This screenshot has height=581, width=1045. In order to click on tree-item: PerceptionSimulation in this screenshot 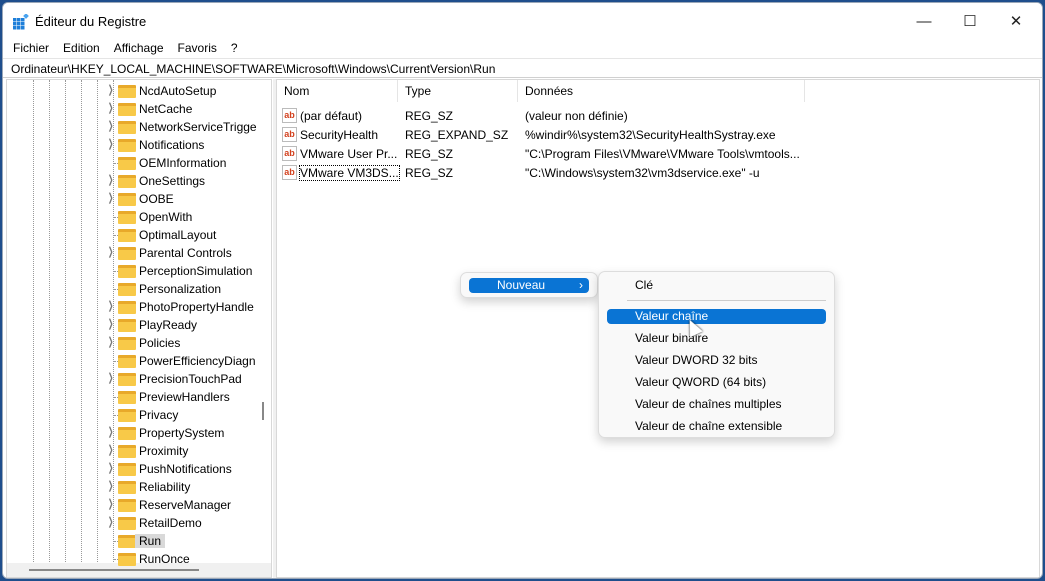, I will do `click(137, 271)`.